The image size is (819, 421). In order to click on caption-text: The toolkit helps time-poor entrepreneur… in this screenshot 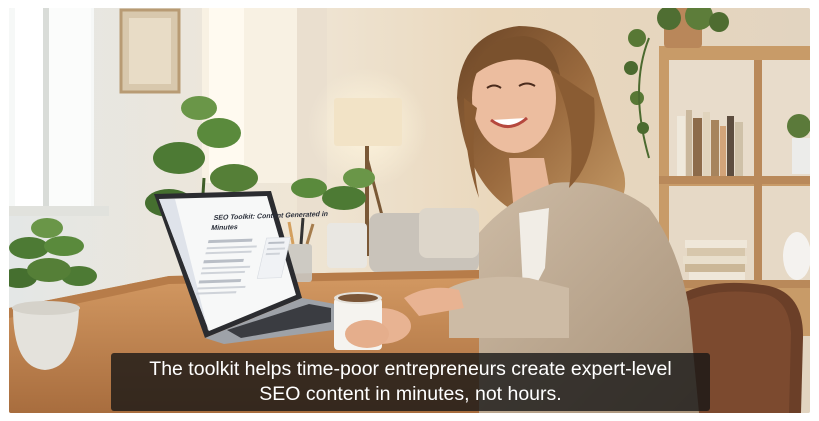, I will do `click(410, 382)`.